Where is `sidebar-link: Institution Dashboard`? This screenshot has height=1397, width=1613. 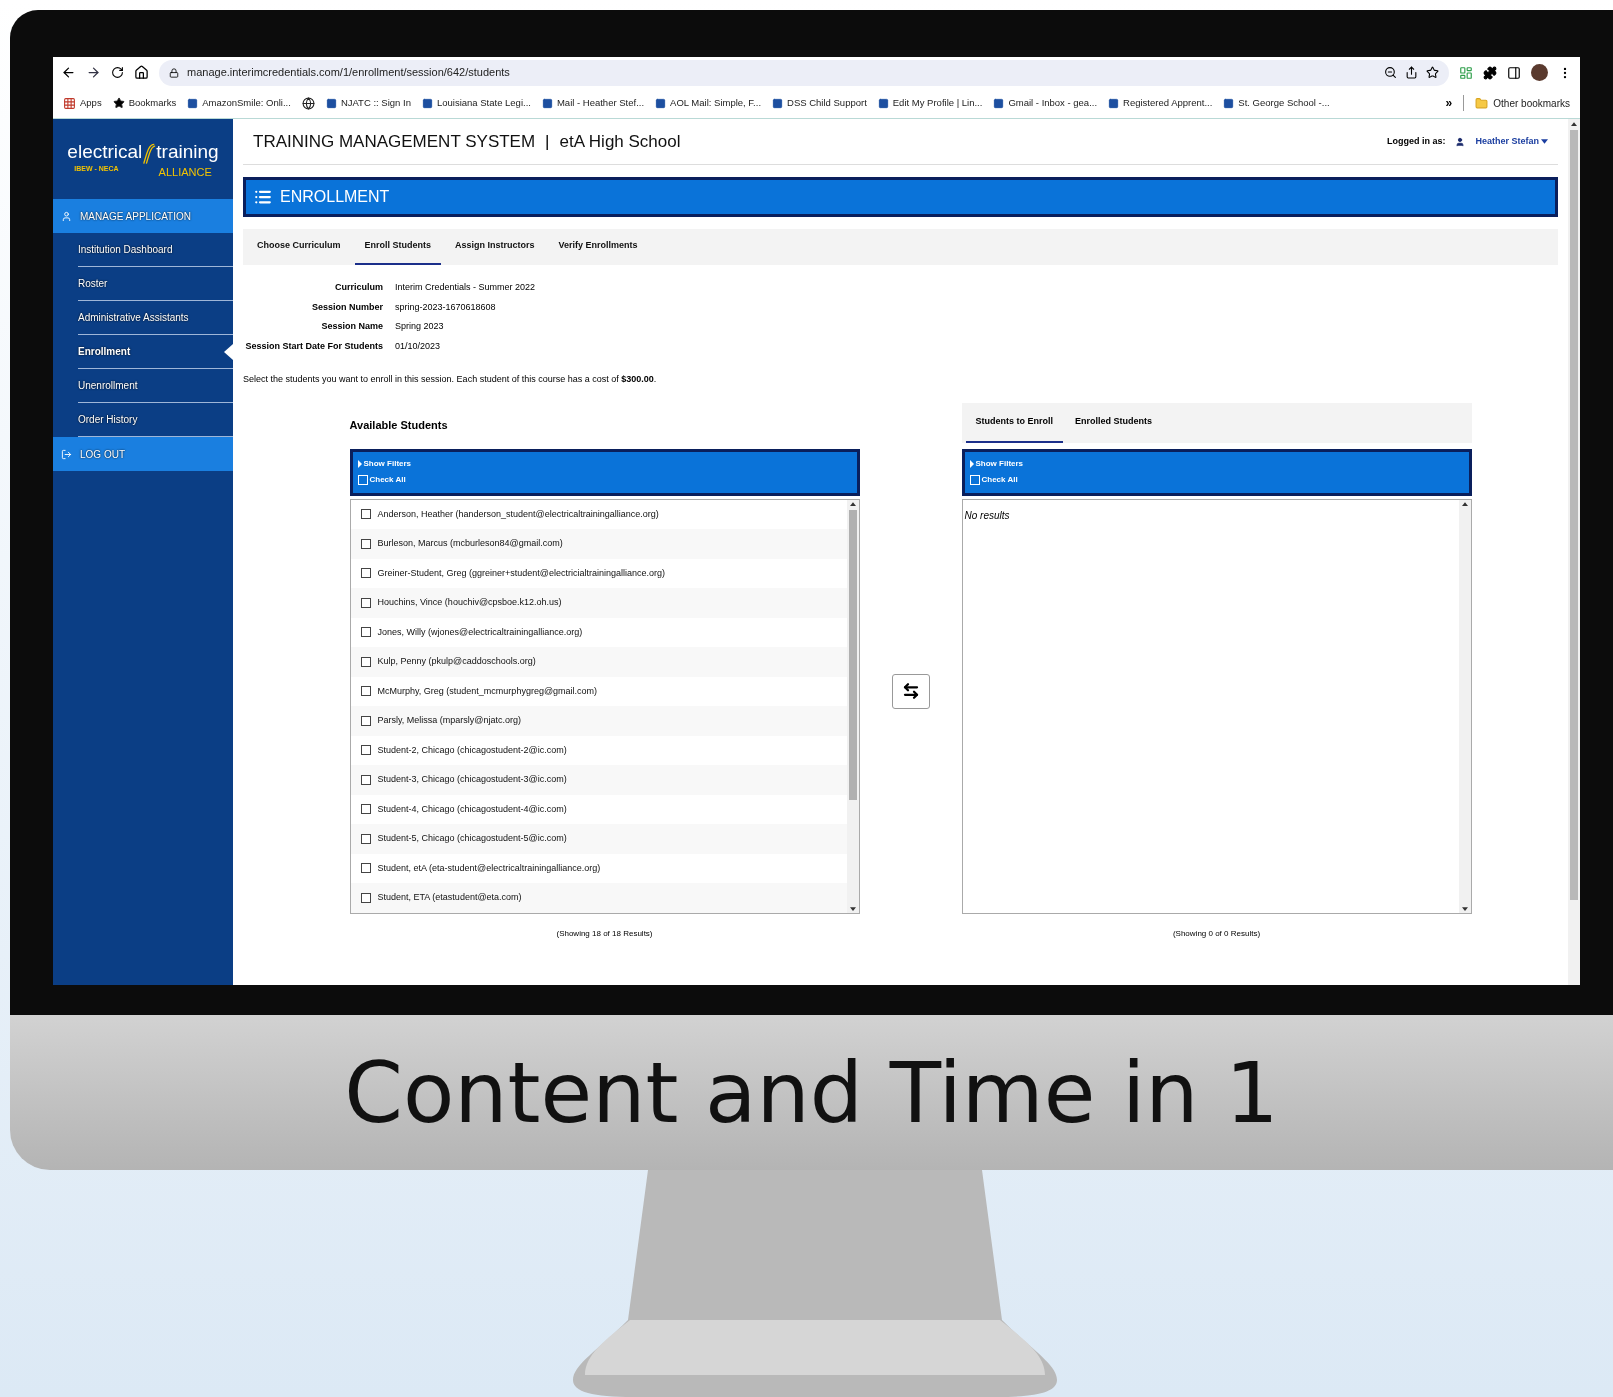 sidebar-link: Institution Dashboard is located at coordinates (155, 250).